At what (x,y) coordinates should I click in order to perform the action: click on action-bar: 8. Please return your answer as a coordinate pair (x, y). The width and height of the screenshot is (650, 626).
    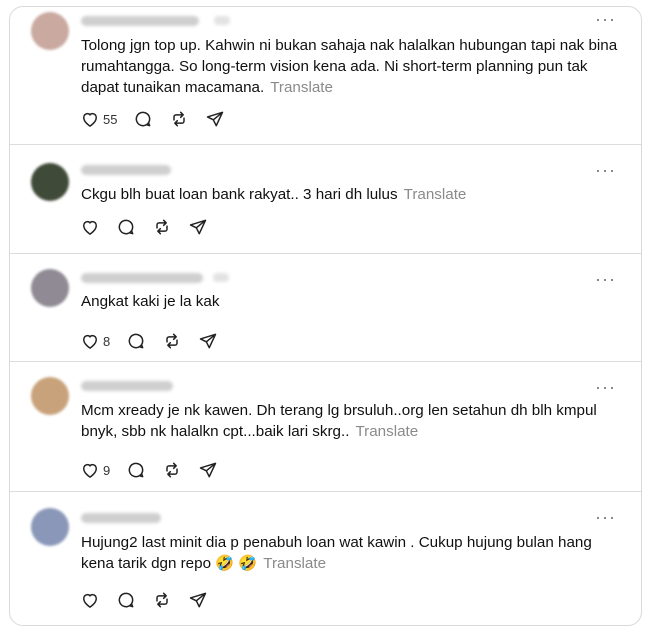
    Looking at the image, I should click on (157, 341).